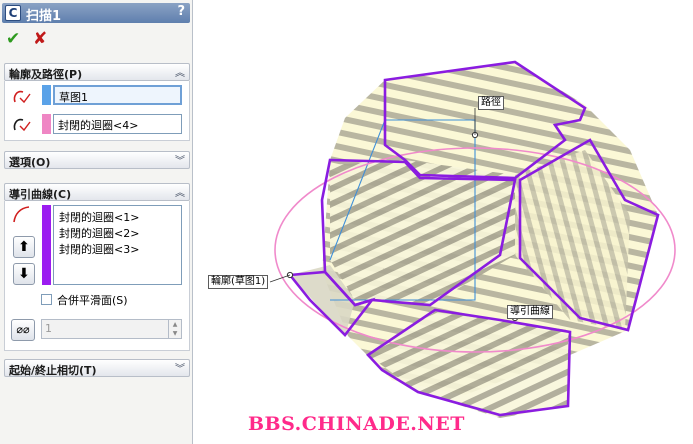 This screenshot has width=693, height=444. What do you see at coordinates (46, 245) in the screenshot?
I see `guide-curves-color-swatch` at bounding box center [46, 245].